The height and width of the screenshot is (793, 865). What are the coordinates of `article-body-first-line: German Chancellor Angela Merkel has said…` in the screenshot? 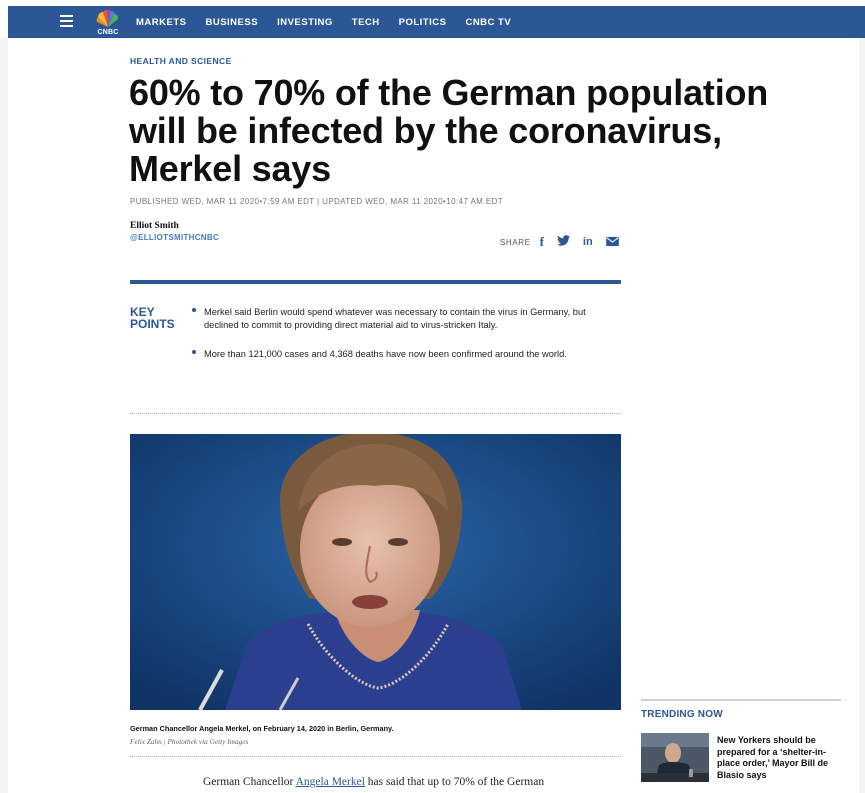 It's located at (373, 782).